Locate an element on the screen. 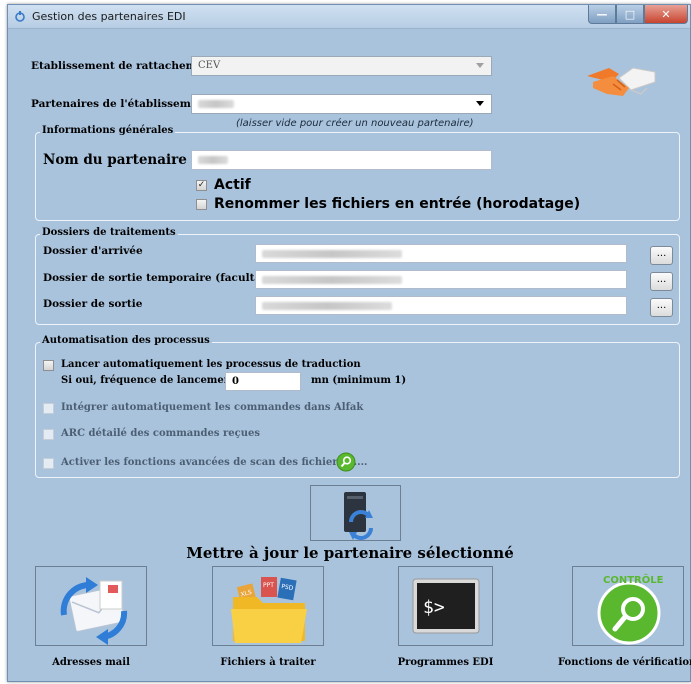 Image resolution: width=691 pixels, height=684 pixels. etablissement-combo: CEV is located at coordinates (341, 66).